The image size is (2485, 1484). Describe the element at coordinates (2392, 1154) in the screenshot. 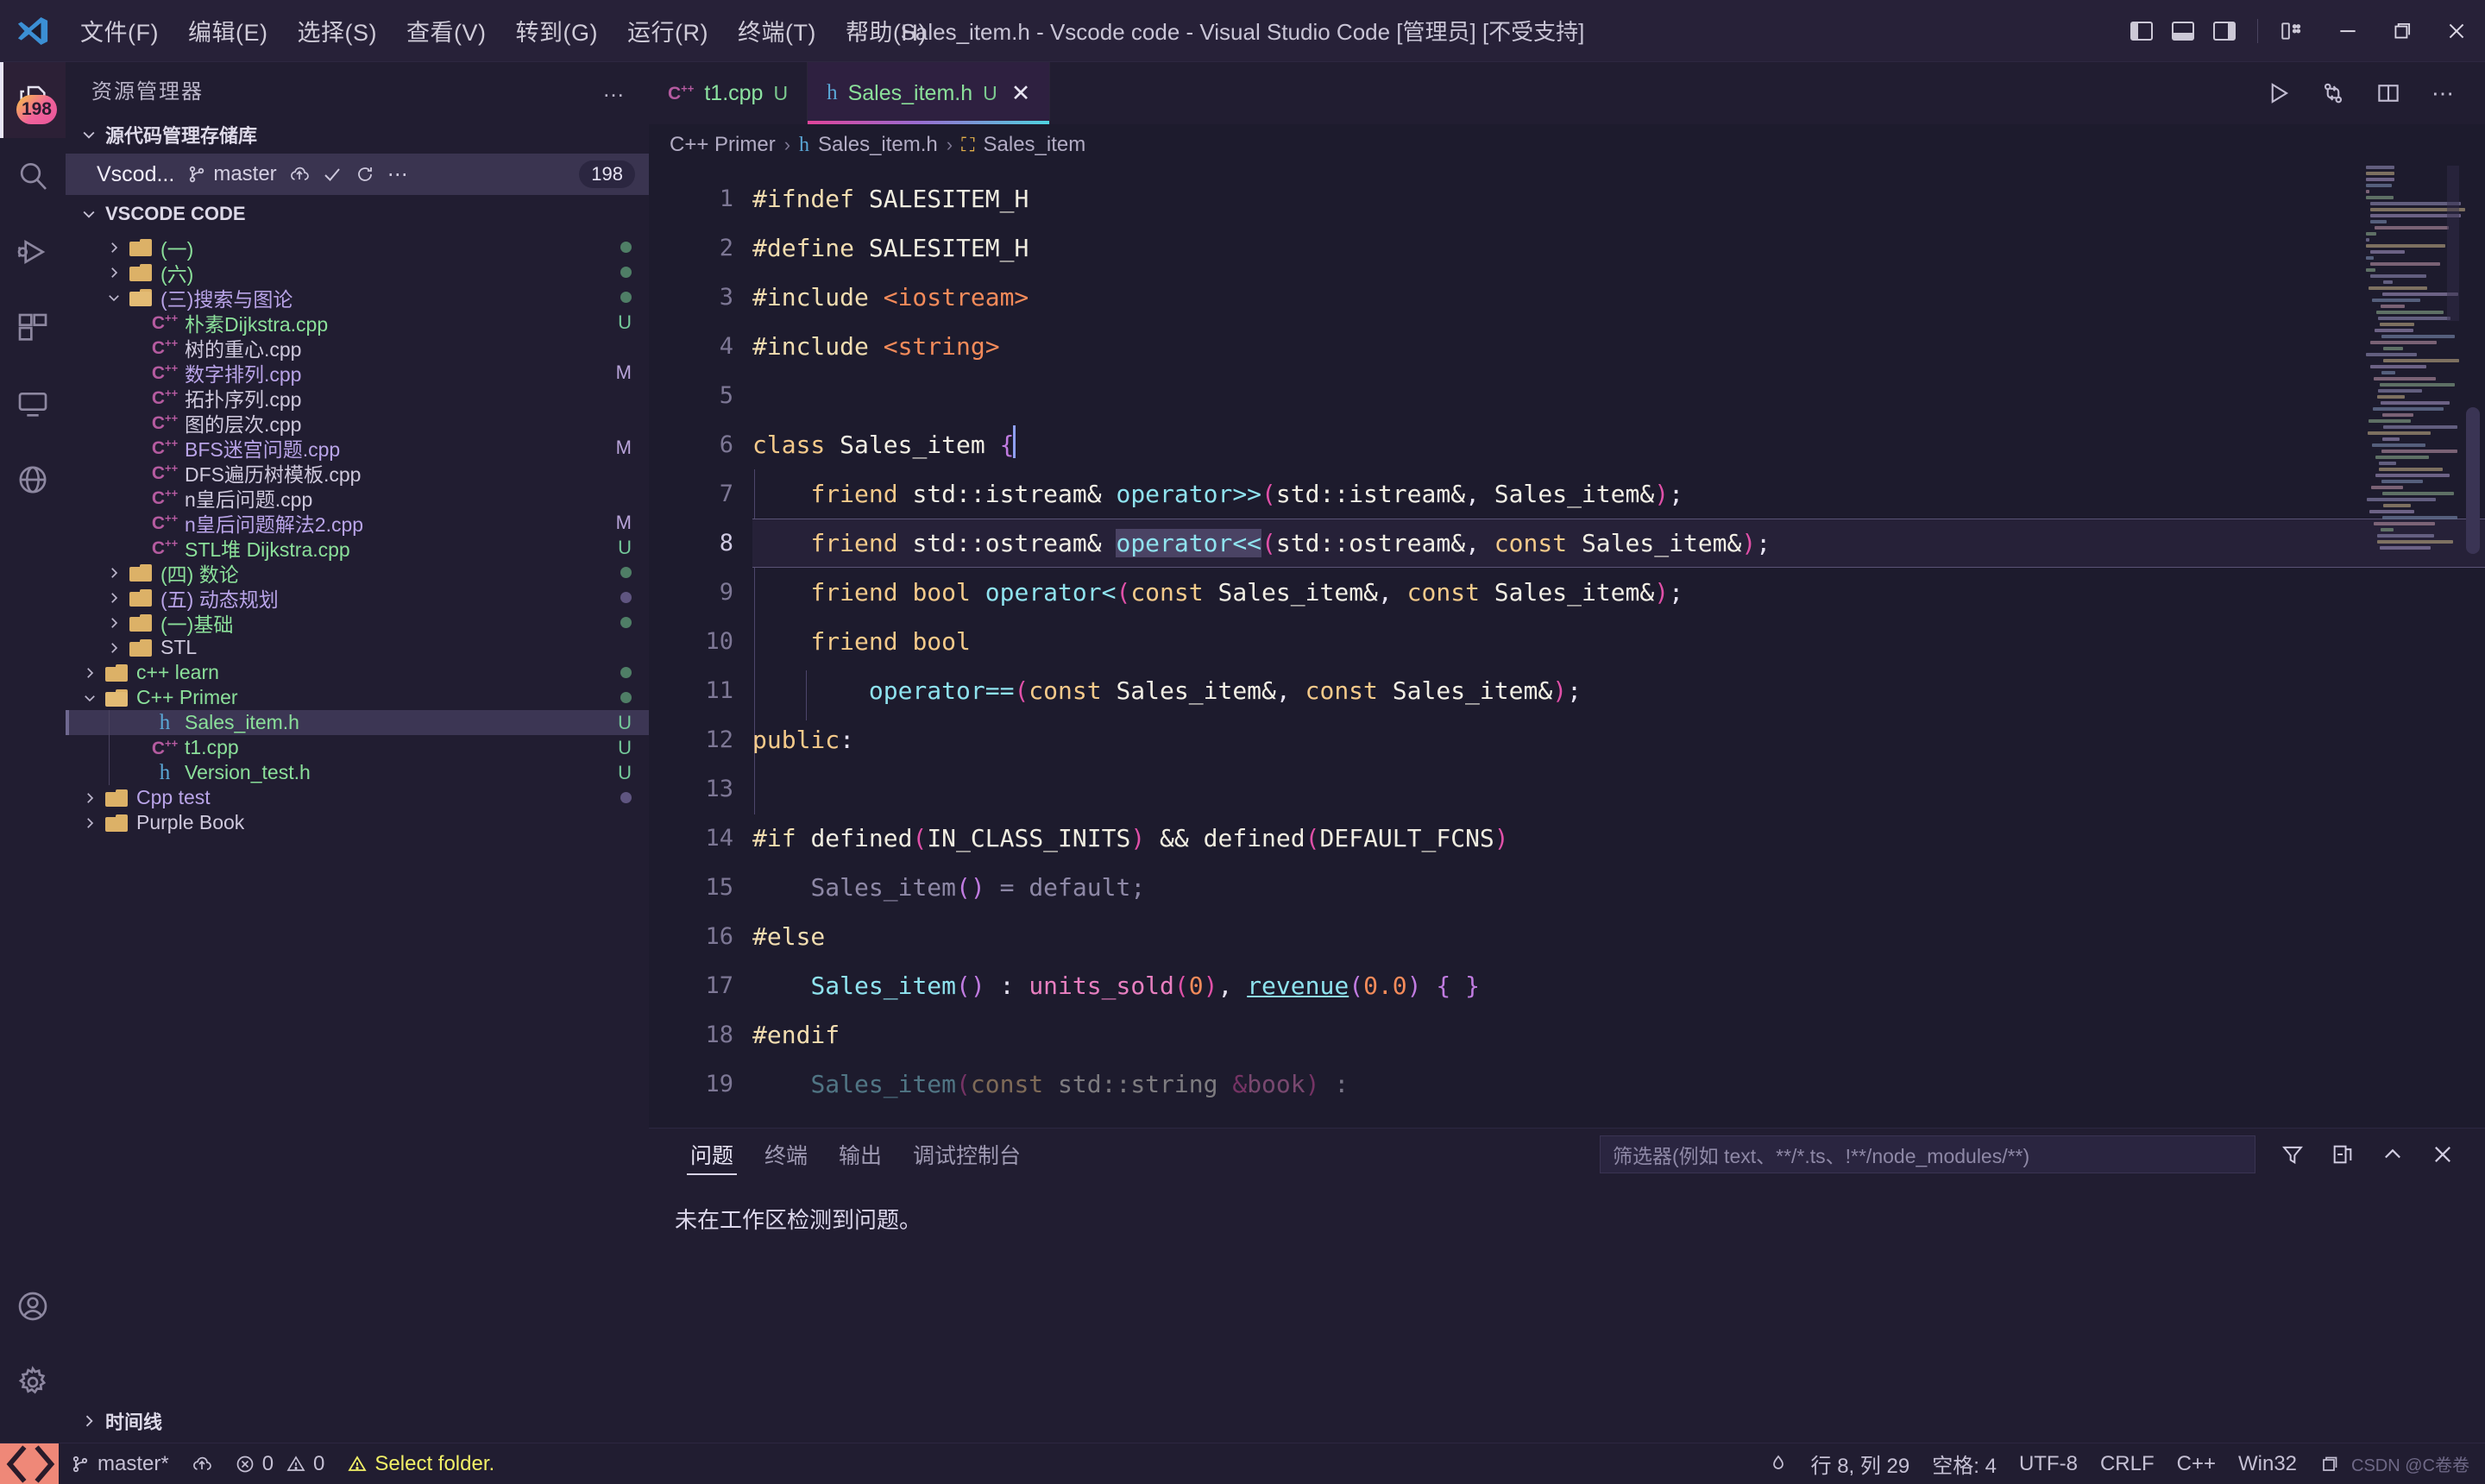

I see `maximize-panel-icon` at that location.